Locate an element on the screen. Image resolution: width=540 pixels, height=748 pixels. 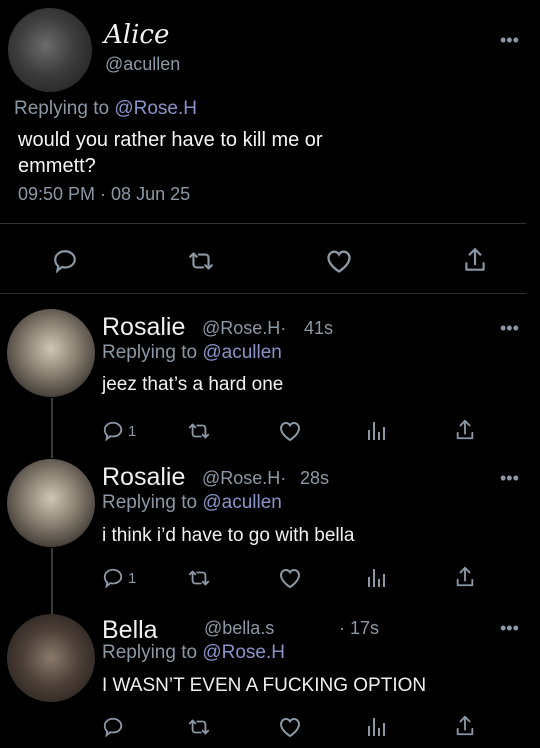
reply-time: 28s is located at coordinates (315, 478).